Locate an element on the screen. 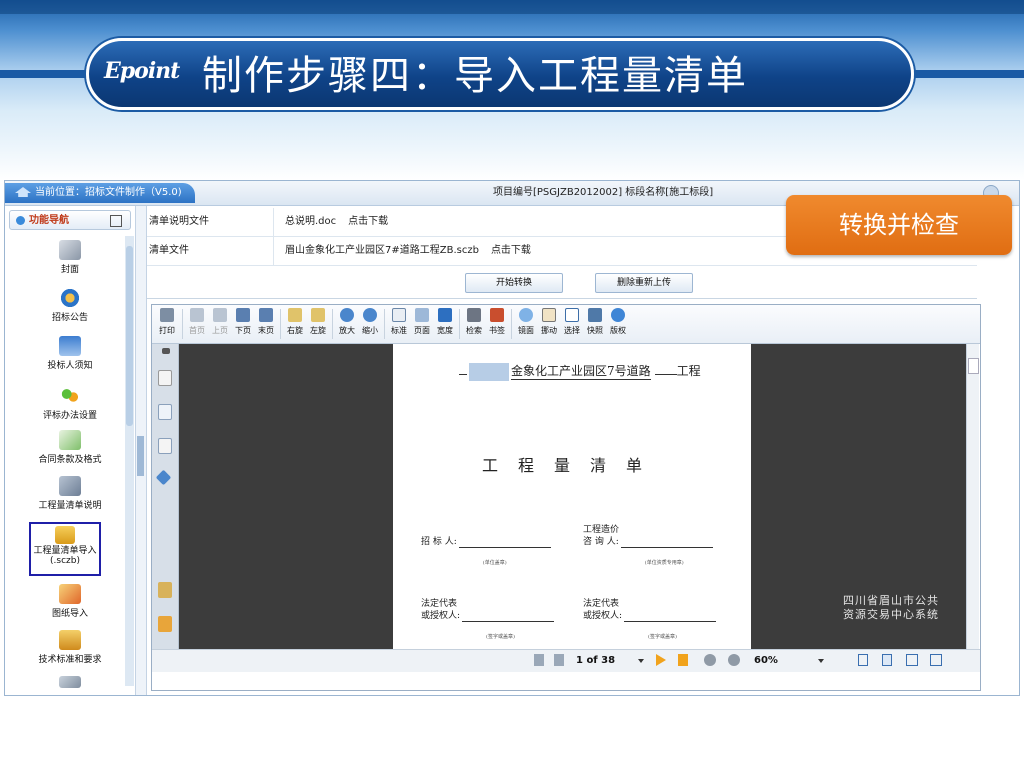  next-page-button: 下页 is located at coordinates (243, 321).